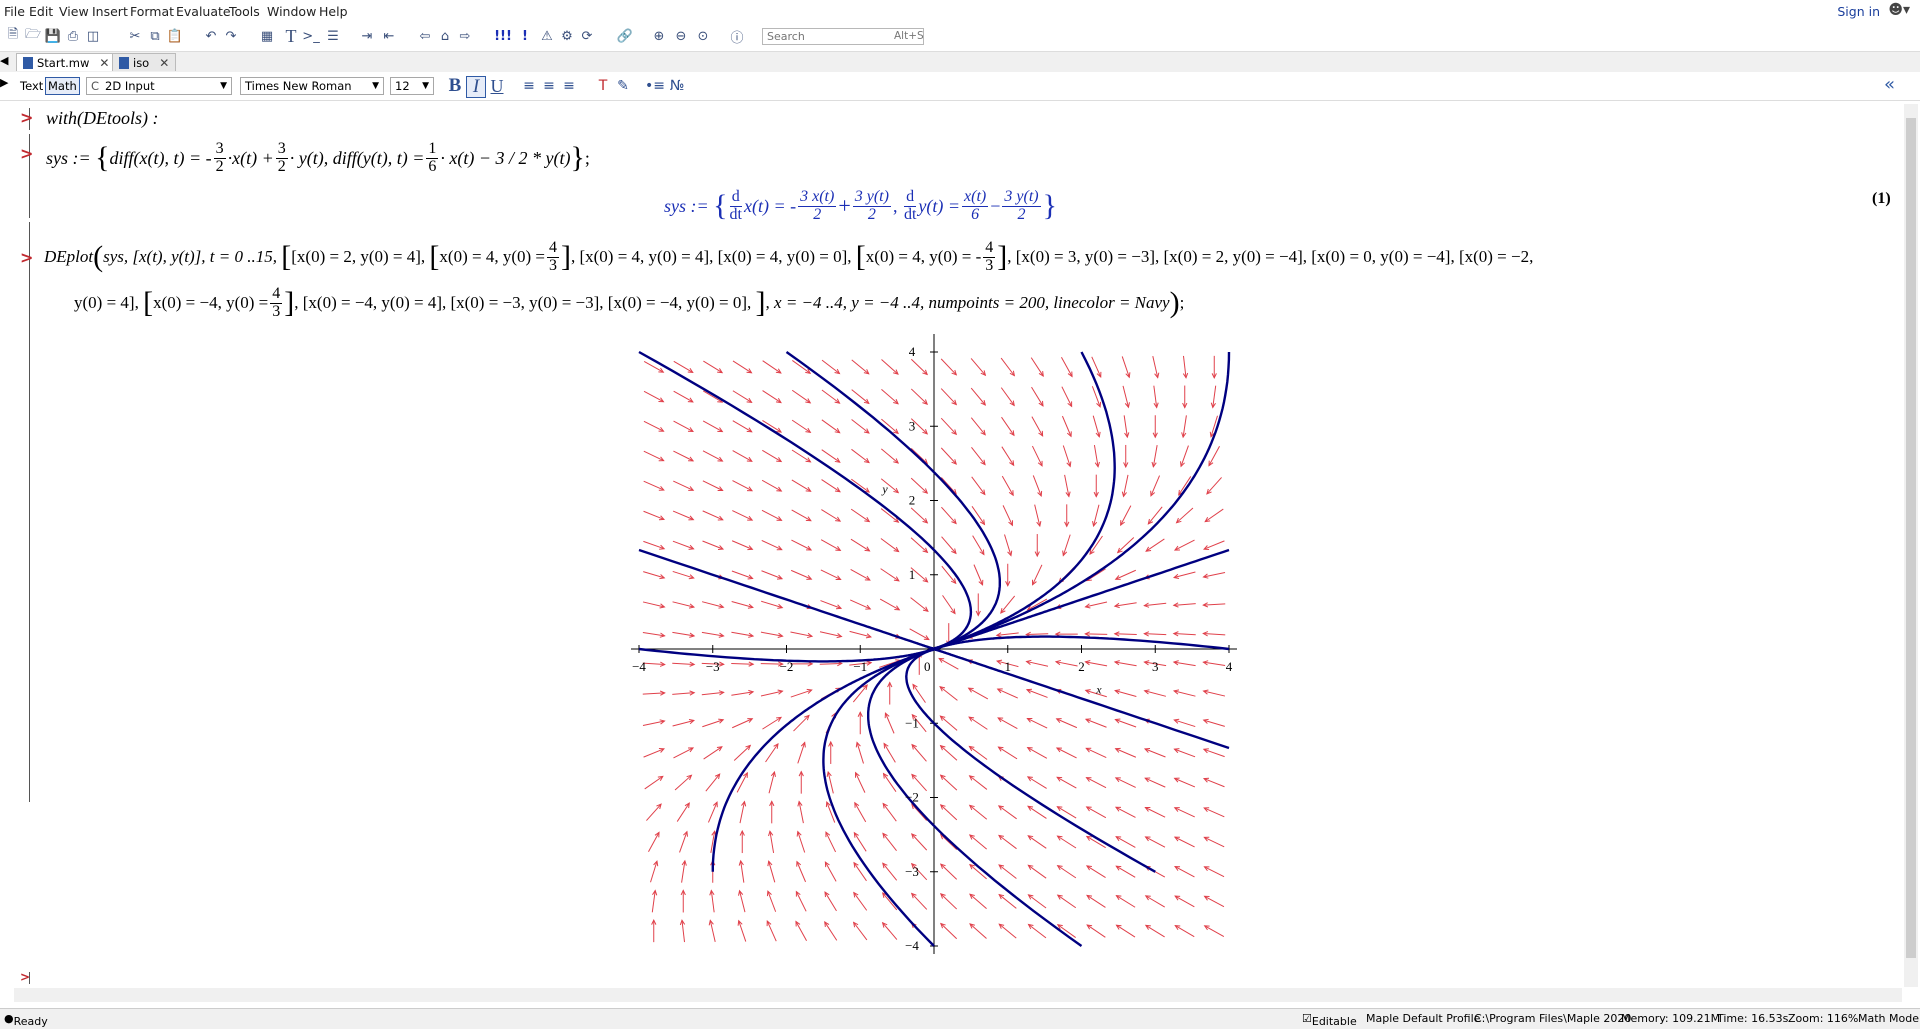  Describe the element at coordinates (455, 86) in the screenshot. I see `bold-button: B` at that location.